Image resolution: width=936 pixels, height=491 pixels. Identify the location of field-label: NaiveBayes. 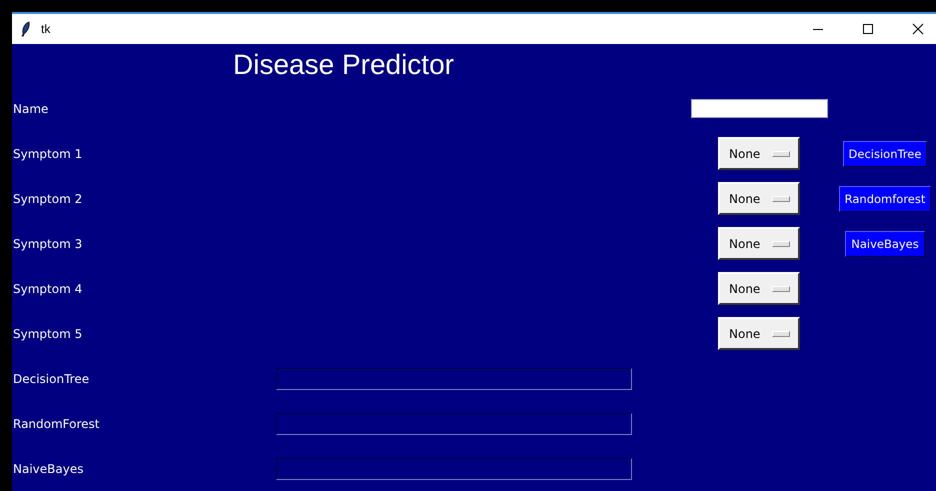
(48, 469).